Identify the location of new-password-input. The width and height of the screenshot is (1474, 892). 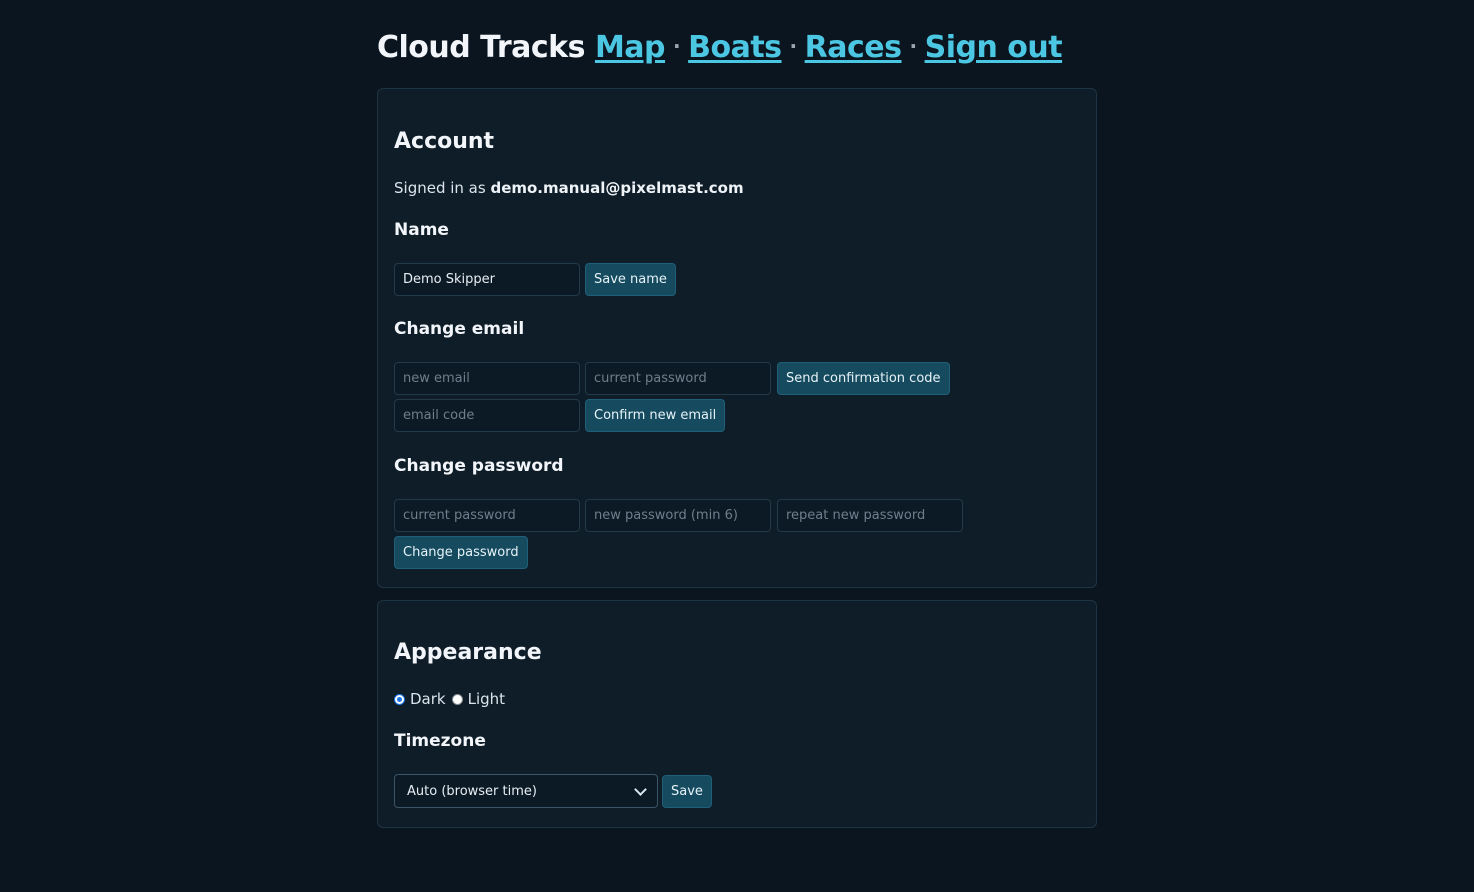
(678, 515).